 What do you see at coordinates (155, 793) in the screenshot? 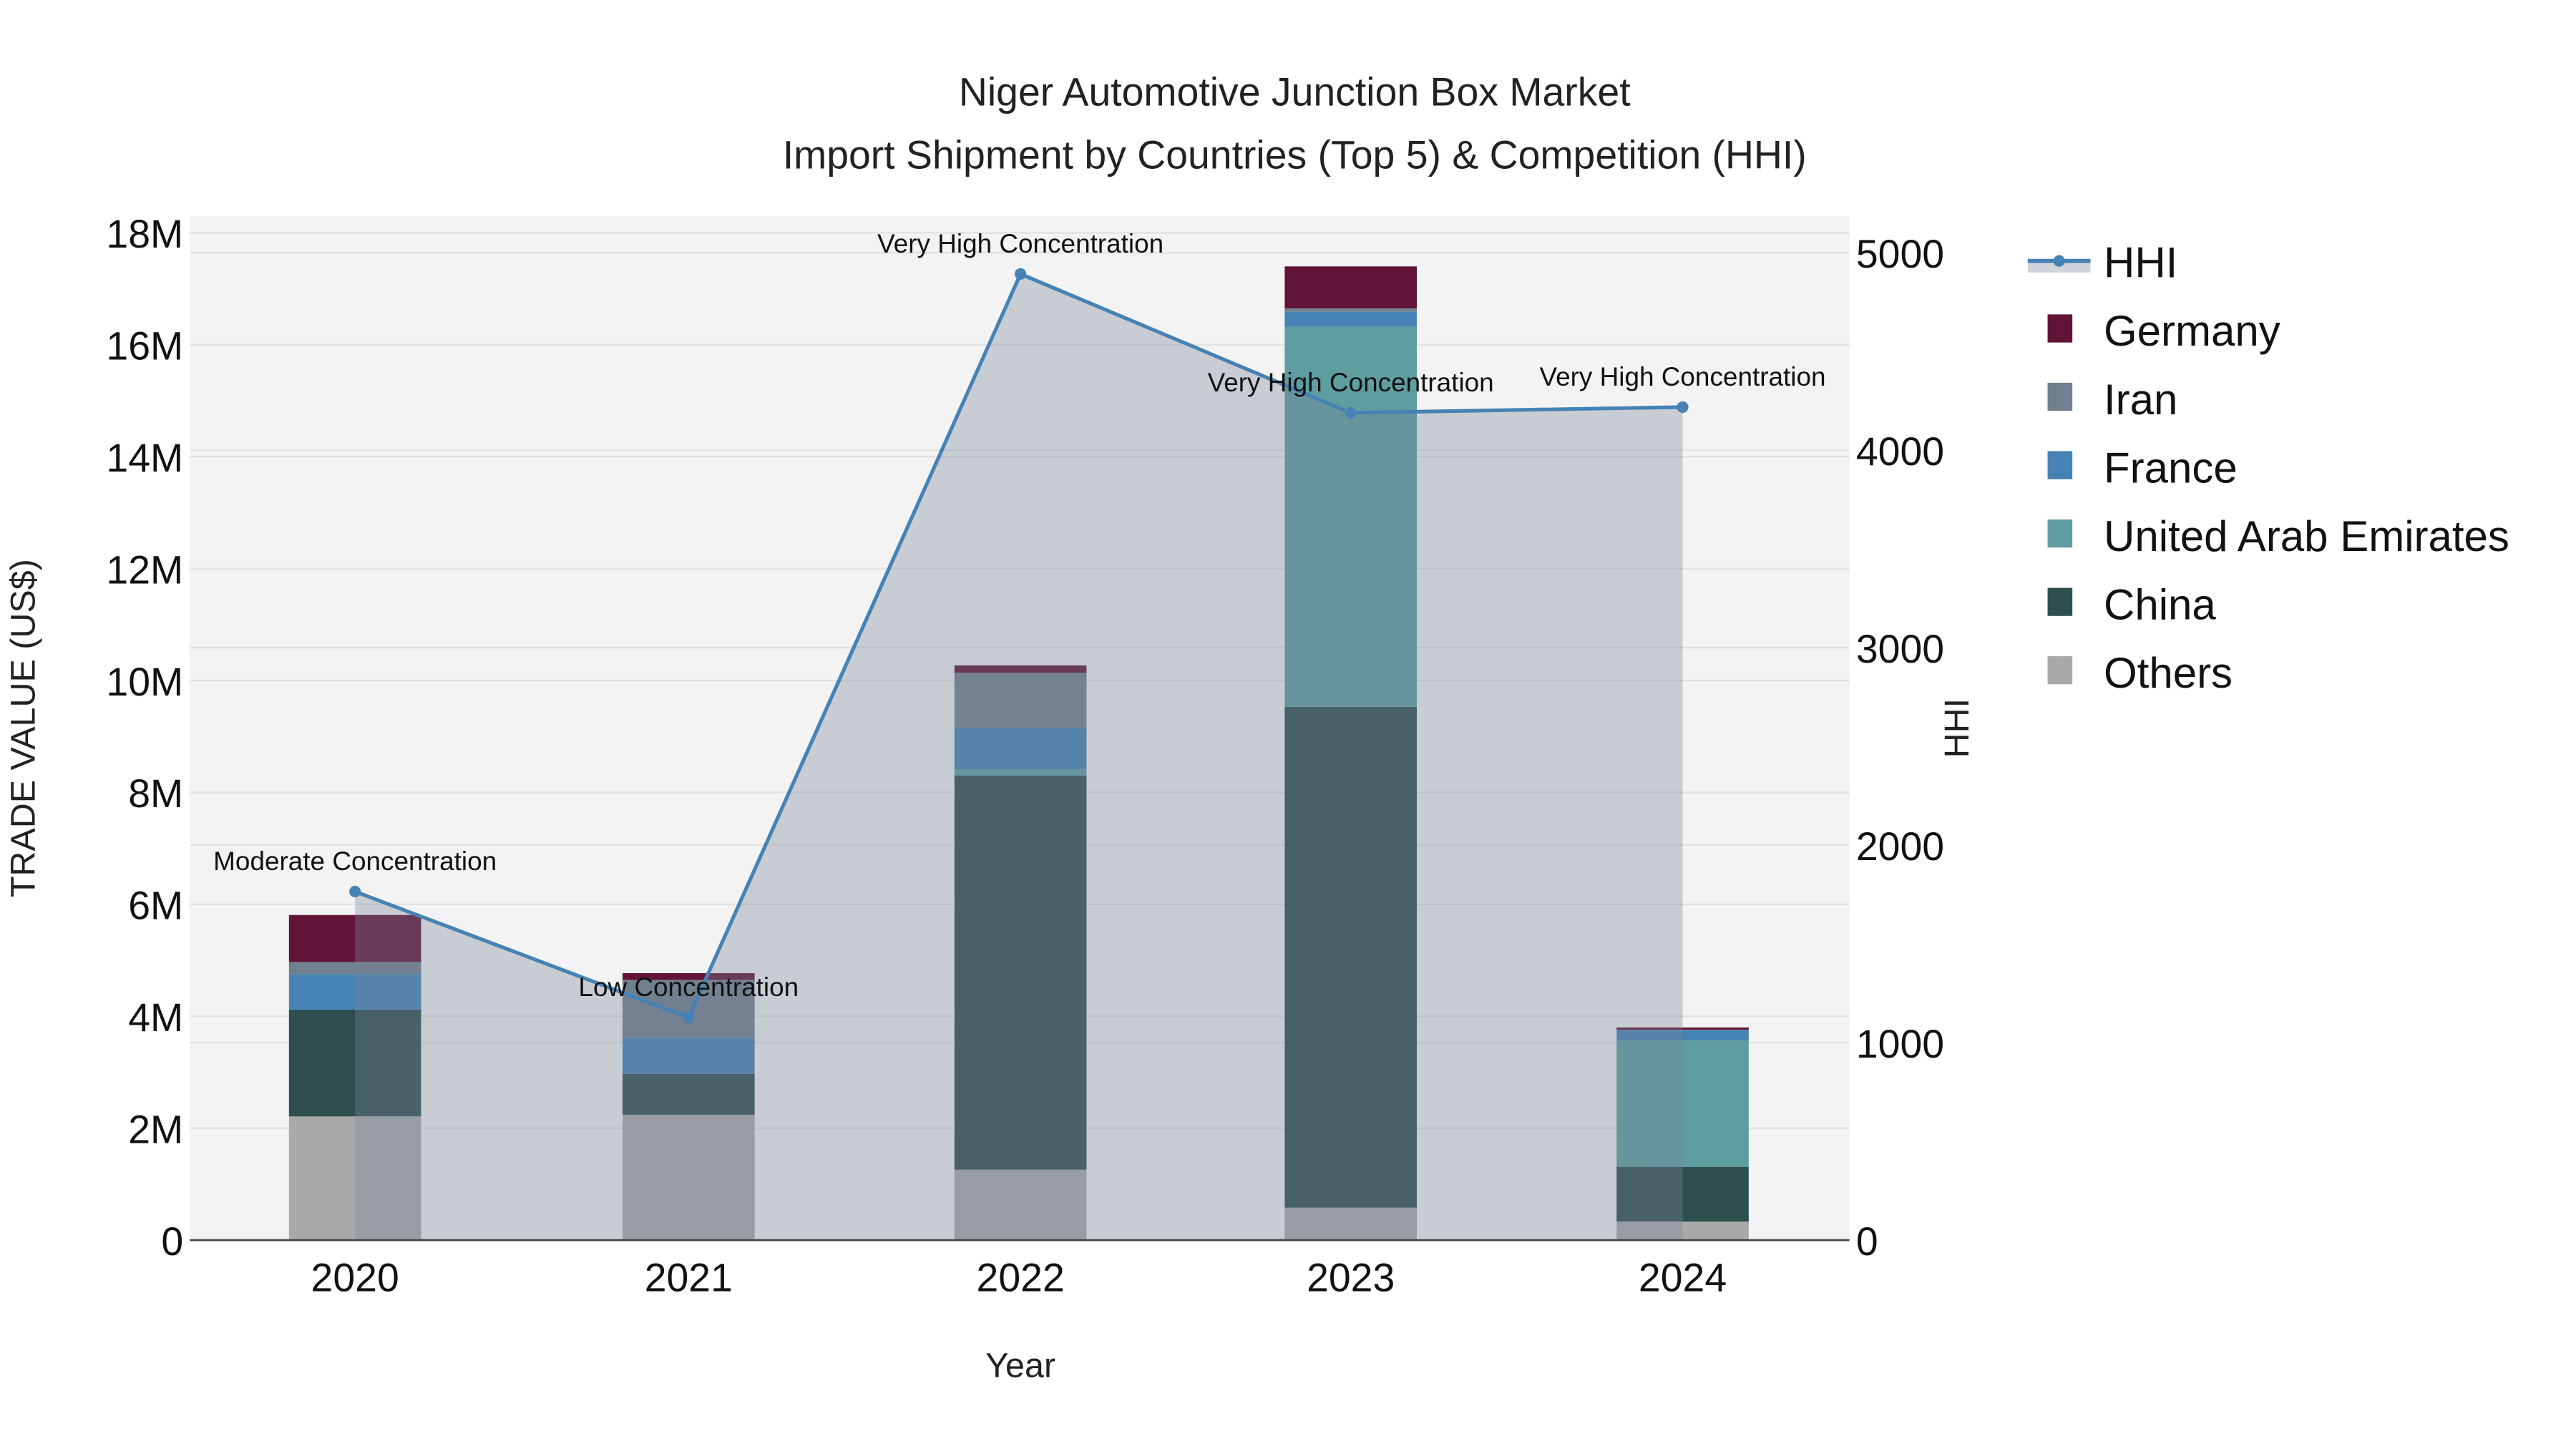
I see `y-tick-label: 8M` at bounding box center [155, 793].